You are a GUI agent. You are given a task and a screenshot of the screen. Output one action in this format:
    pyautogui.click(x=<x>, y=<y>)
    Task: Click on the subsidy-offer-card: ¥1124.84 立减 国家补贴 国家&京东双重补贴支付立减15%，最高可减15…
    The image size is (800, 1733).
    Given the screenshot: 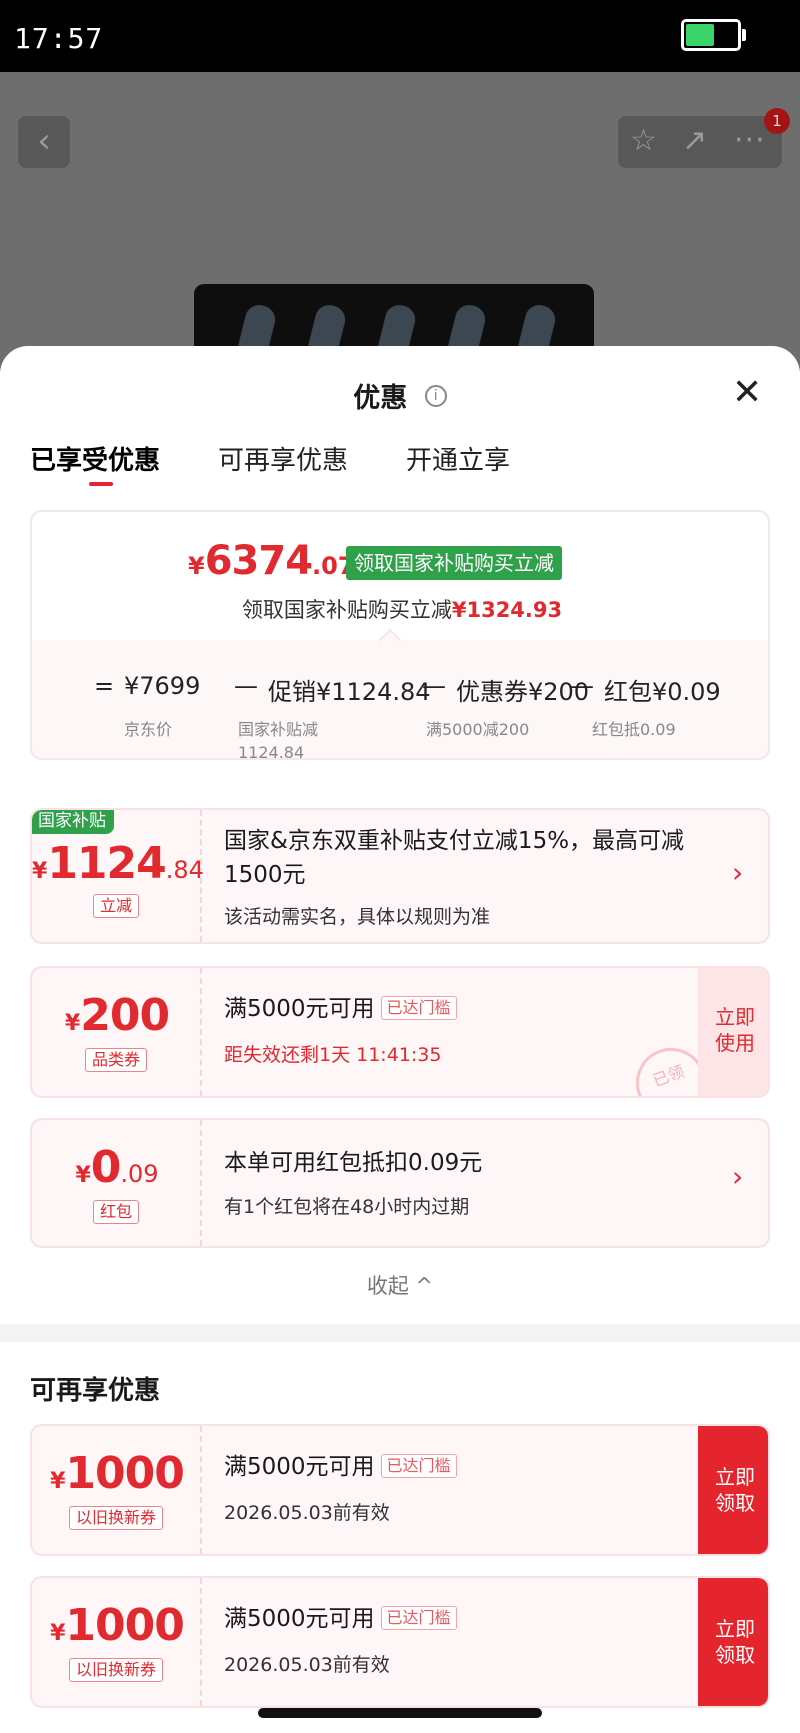 What is the action you would take?
    pyautogui.click(x=400, y=876)
    